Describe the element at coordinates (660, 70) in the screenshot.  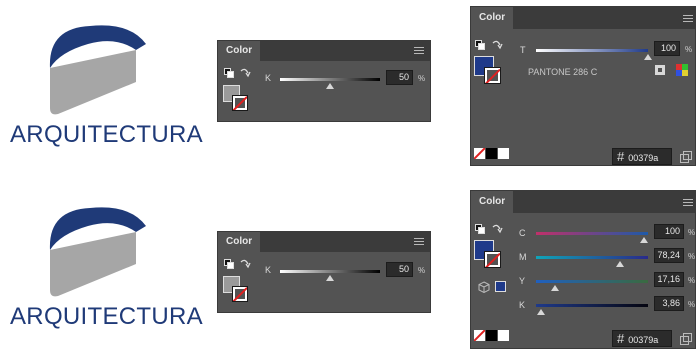
I see `out-of-gamut-icon` at that location.